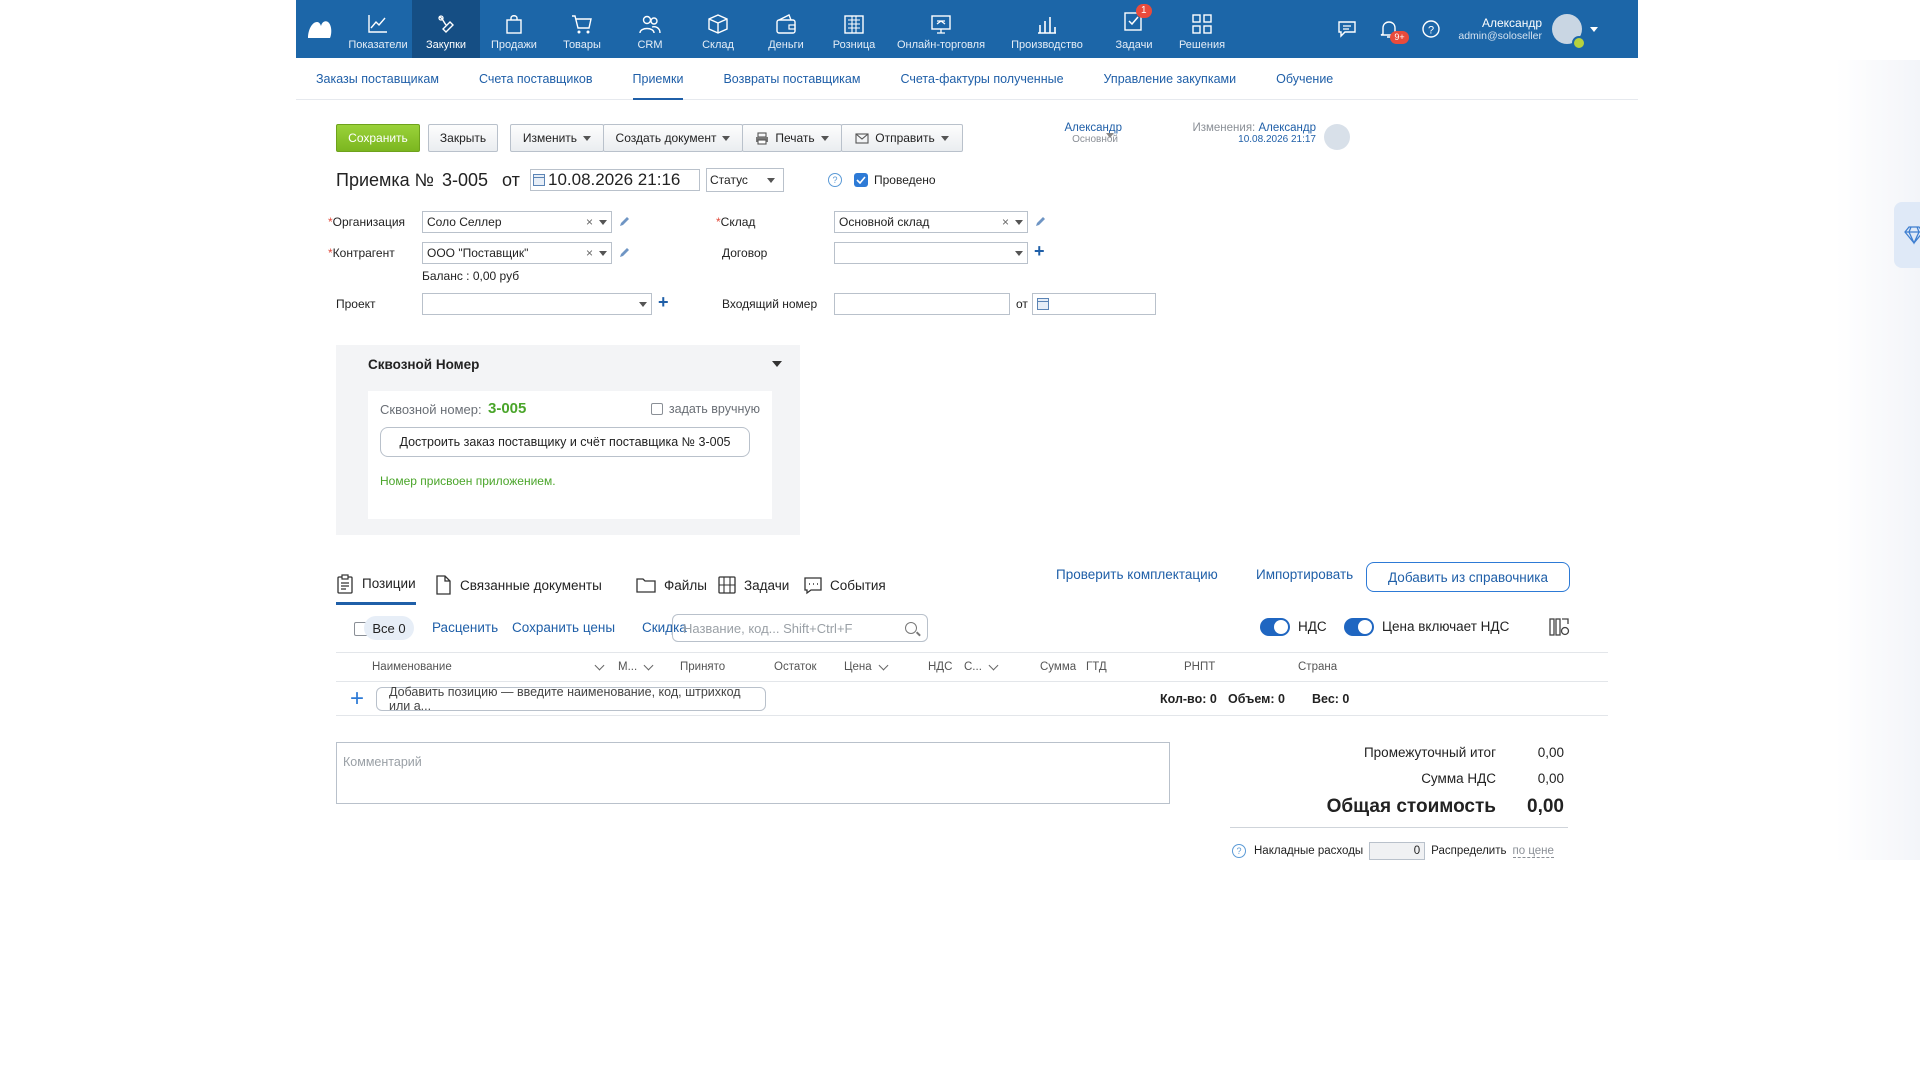 The height and width of the screenshot is (1080, 1920). What do you see at coordinates (1347, 29) in the screenshot?
I see `chat-button` at bounding box center [1347, 29].